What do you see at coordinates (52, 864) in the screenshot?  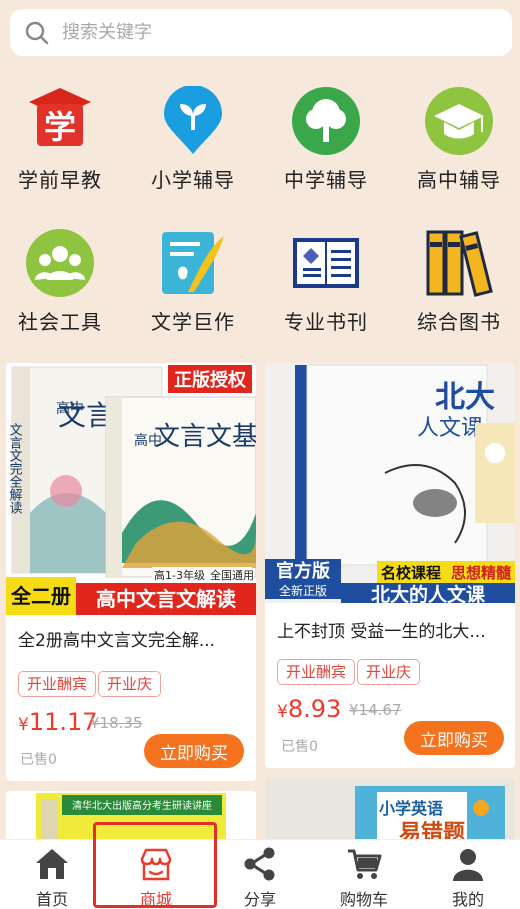 I see `home-icon` at bounding box center [52, 864].